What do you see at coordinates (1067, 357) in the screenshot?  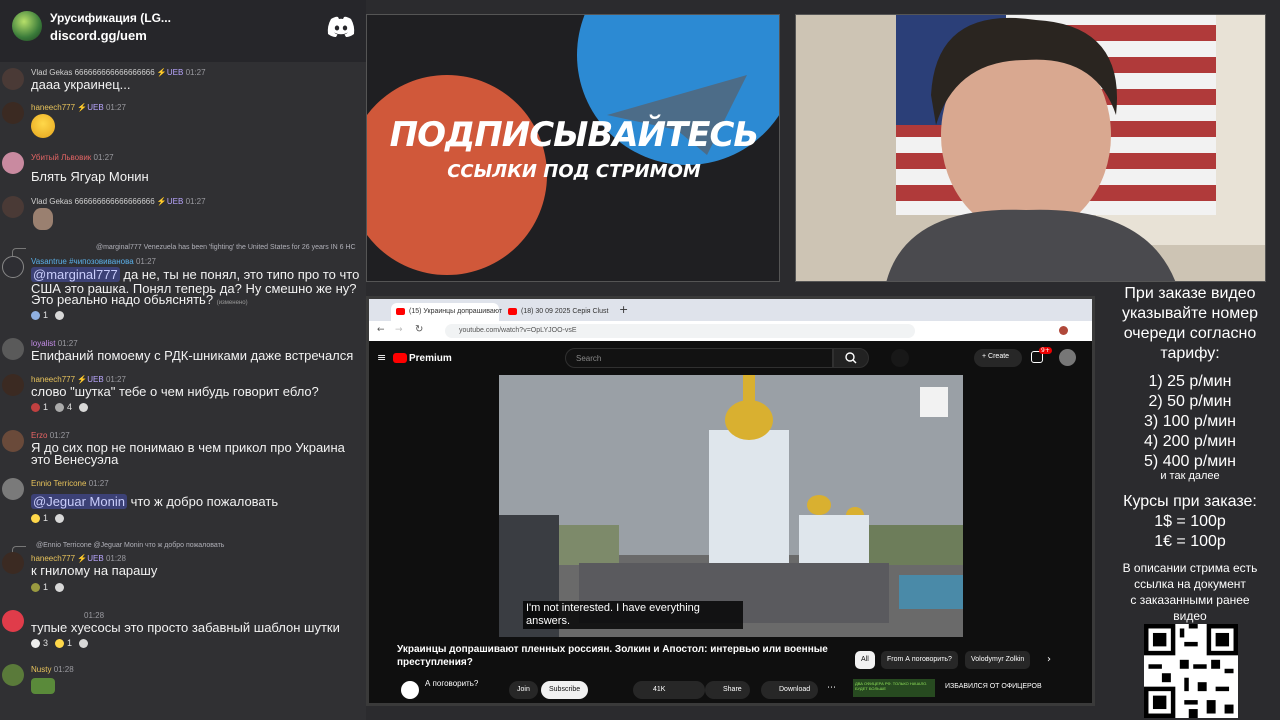 I see `account-avatar` at bounding box center [1067, 357].